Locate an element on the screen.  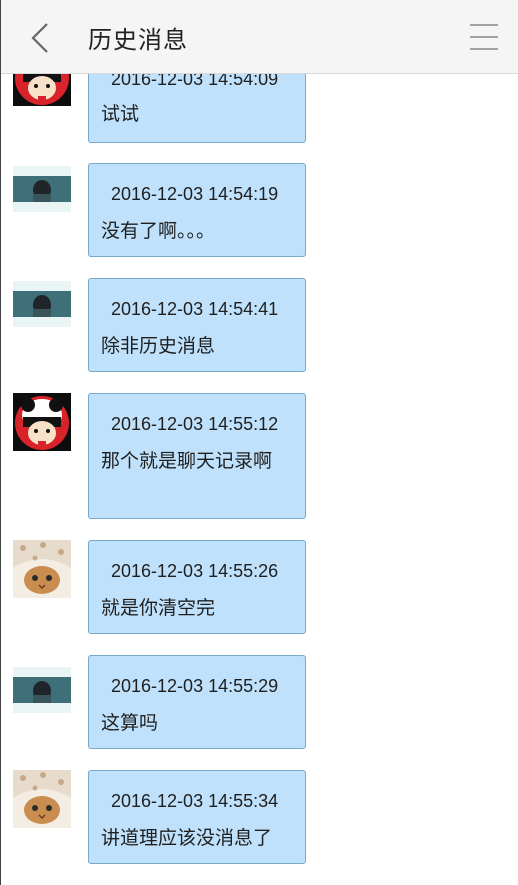
message-text: 这算吗 is located at coordinates (130, 723).